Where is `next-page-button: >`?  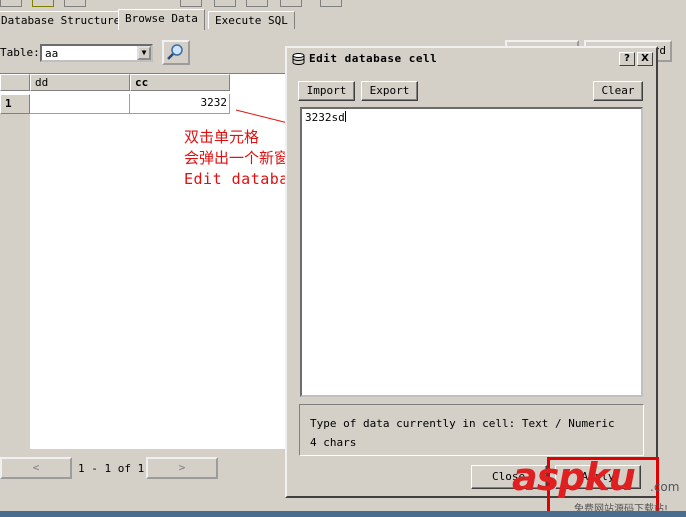 next-page-button: > is located at coordinates (182, 468).